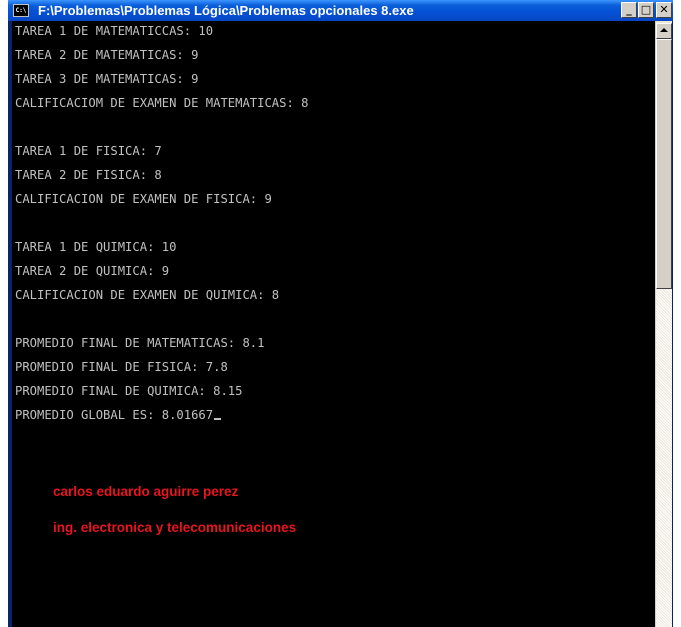  I want to click on scrollbar-thumb, so click(664, 164).